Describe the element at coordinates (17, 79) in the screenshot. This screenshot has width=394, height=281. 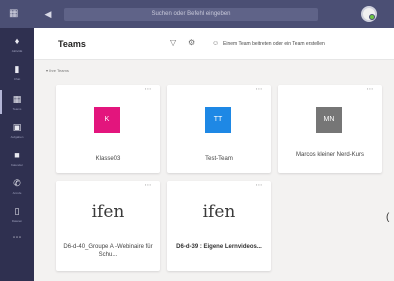
I see `rail-item-label: Chat` at that location.